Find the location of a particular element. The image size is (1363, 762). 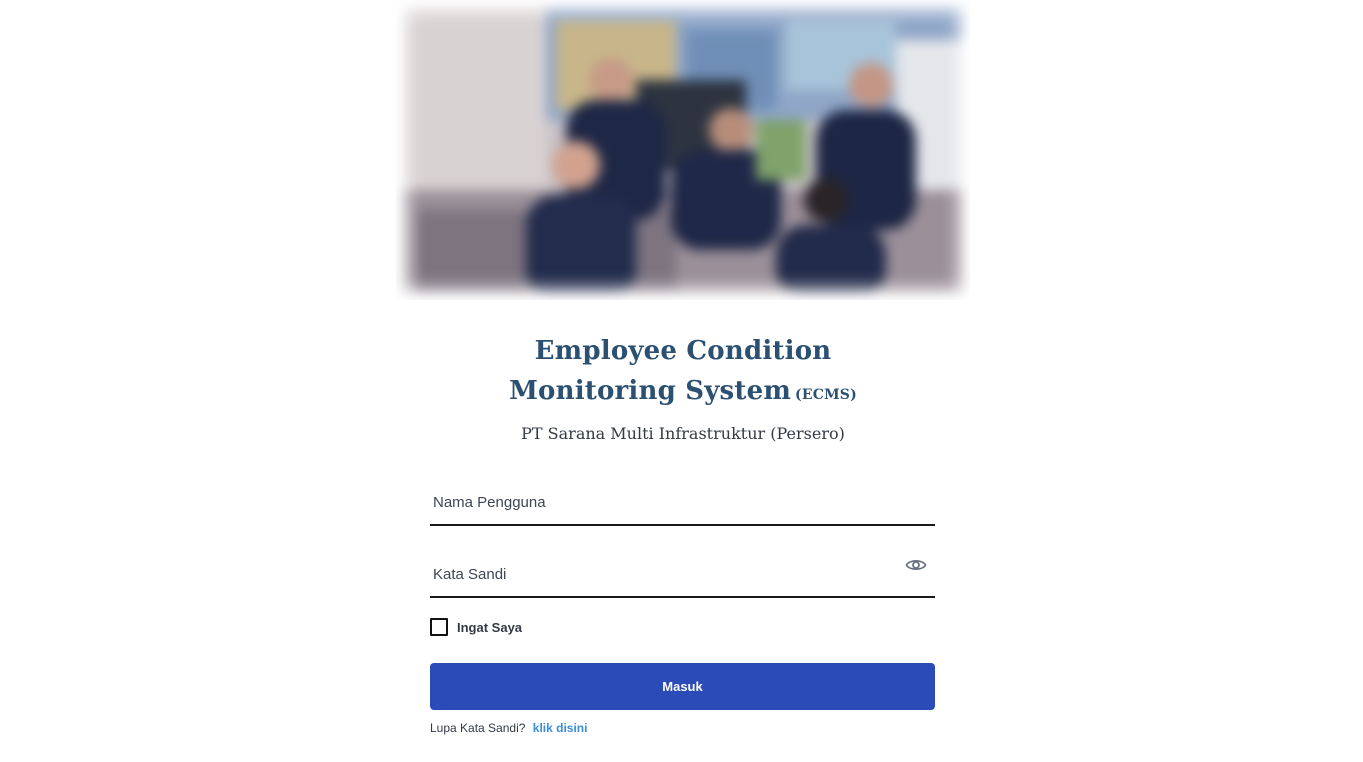

remember-me-checkbox is located at coordinates (439, 627).